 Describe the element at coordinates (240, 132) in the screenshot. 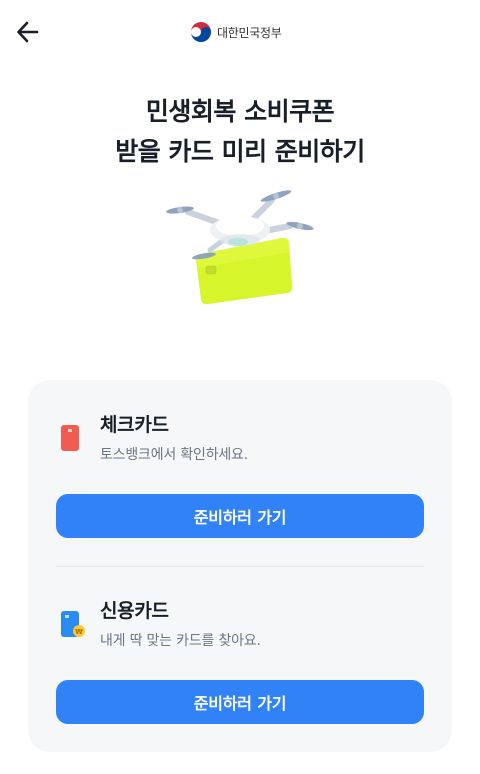

I see `page-title: 민생회복 소비쿠폰 받을 카드 미리 준비하기` at that location.